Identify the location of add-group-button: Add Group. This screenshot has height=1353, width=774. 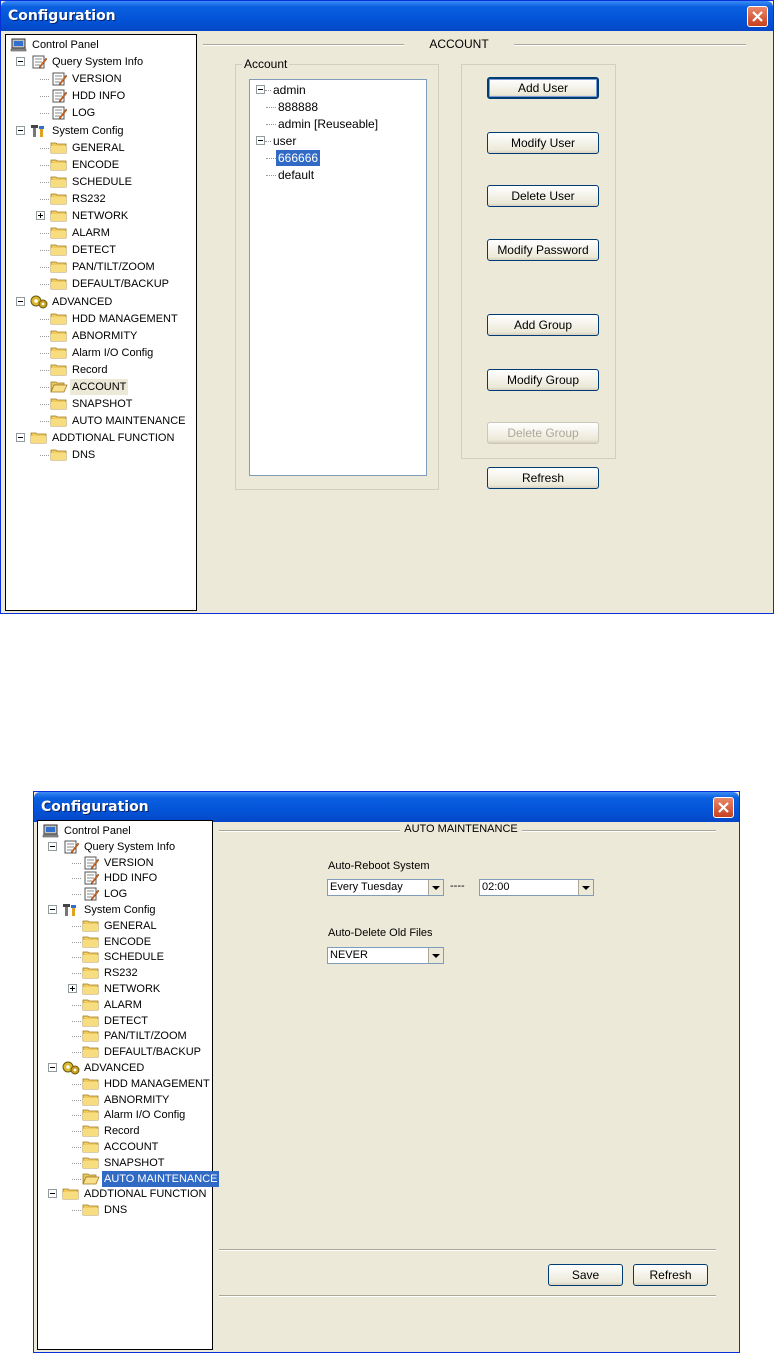
(543, 325).